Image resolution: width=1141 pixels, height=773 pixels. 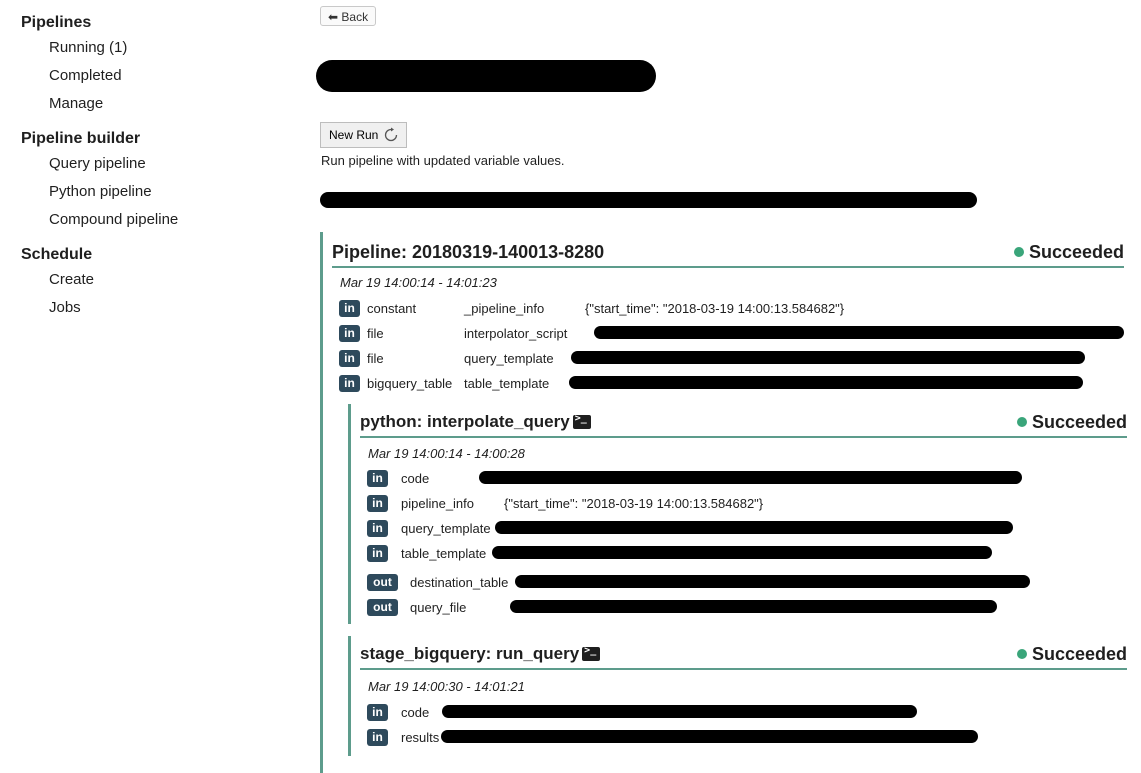 What do you see at coordinates (743, 655) in the screenshot?
I see `stage-header: stage_bigquery: run_query Succeeded` at bounding box center [743, 655].